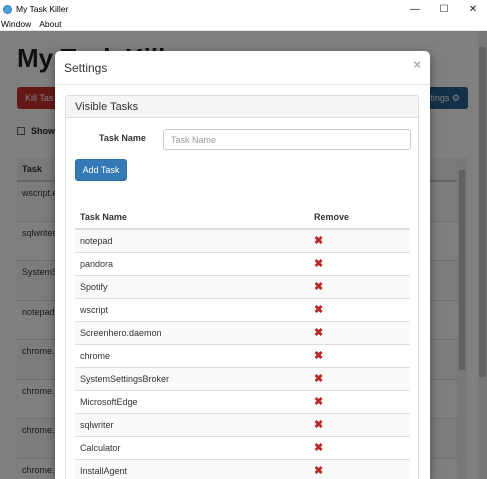 Image resolution: width=487 pixels, height=479 pixels. What do you see at coordinates (192, 287) in the screenshot?
I see `task-name-cell: Spotify` at bounding box center [192, 287].